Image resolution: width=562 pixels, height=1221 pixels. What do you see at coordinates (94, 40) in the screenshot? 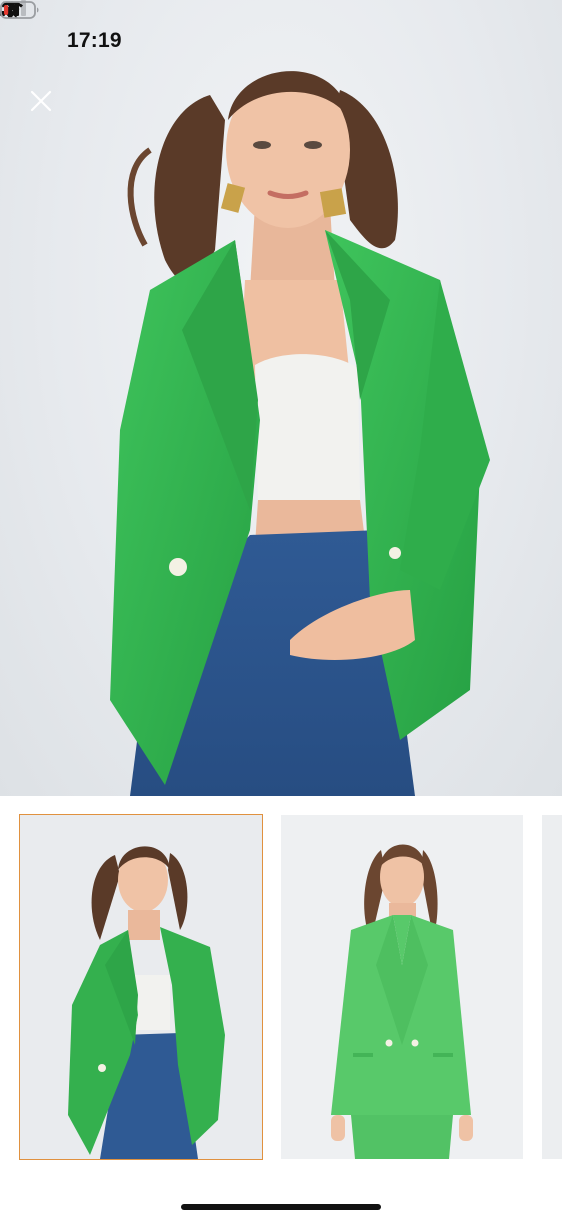
I see `status-time: 17:19` at bounding box center [94, 40].